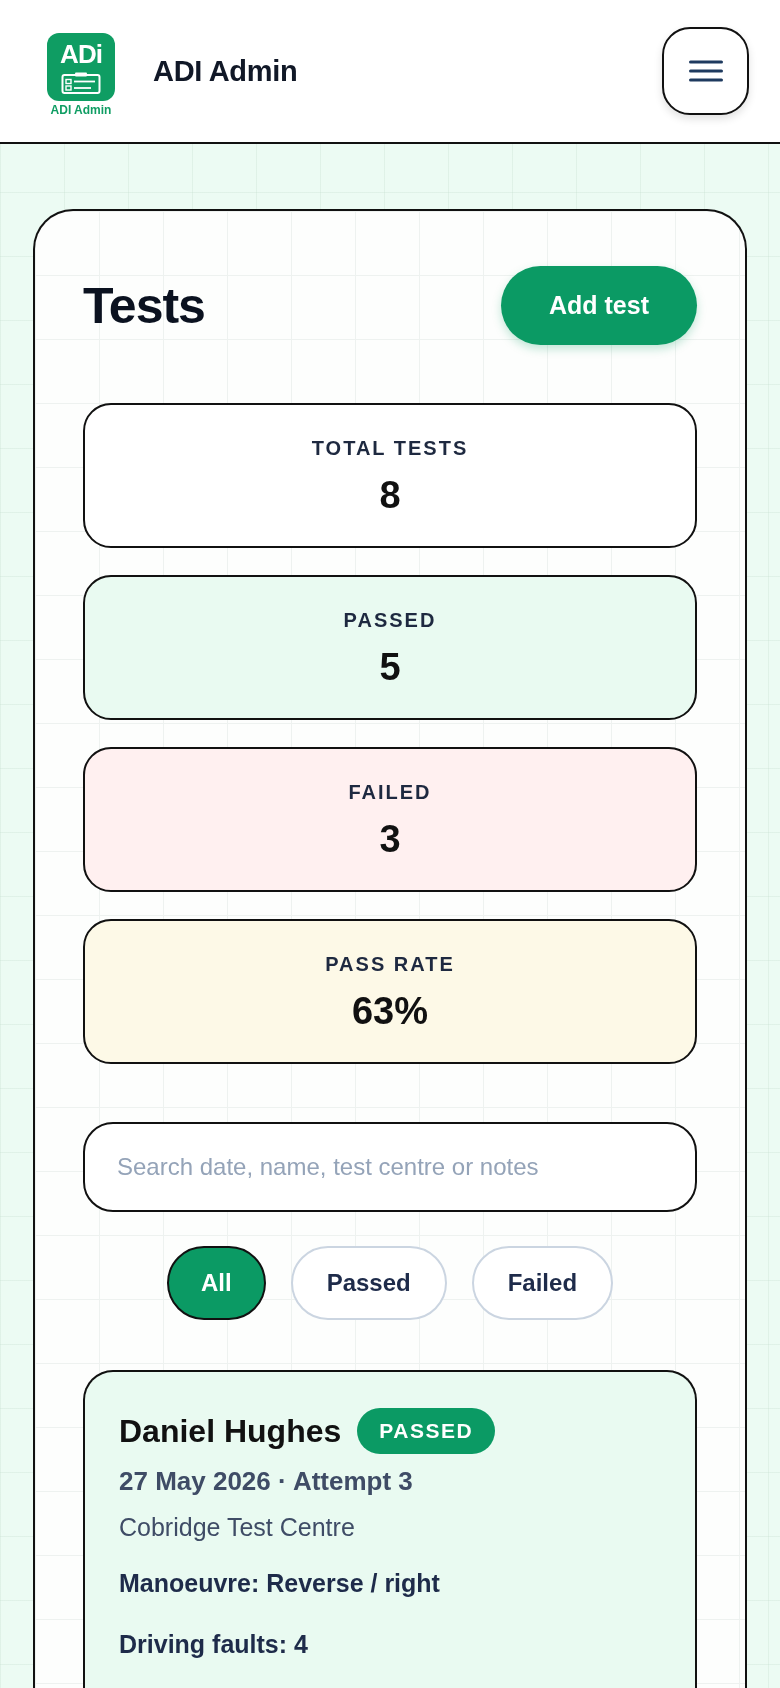 This screenshot has height=1688, width=780. Describe the element at coordinates (266, 1481) in the screenshot. I see `test-date-attempt: 27 May 2026 · Attempt 3` at that location.